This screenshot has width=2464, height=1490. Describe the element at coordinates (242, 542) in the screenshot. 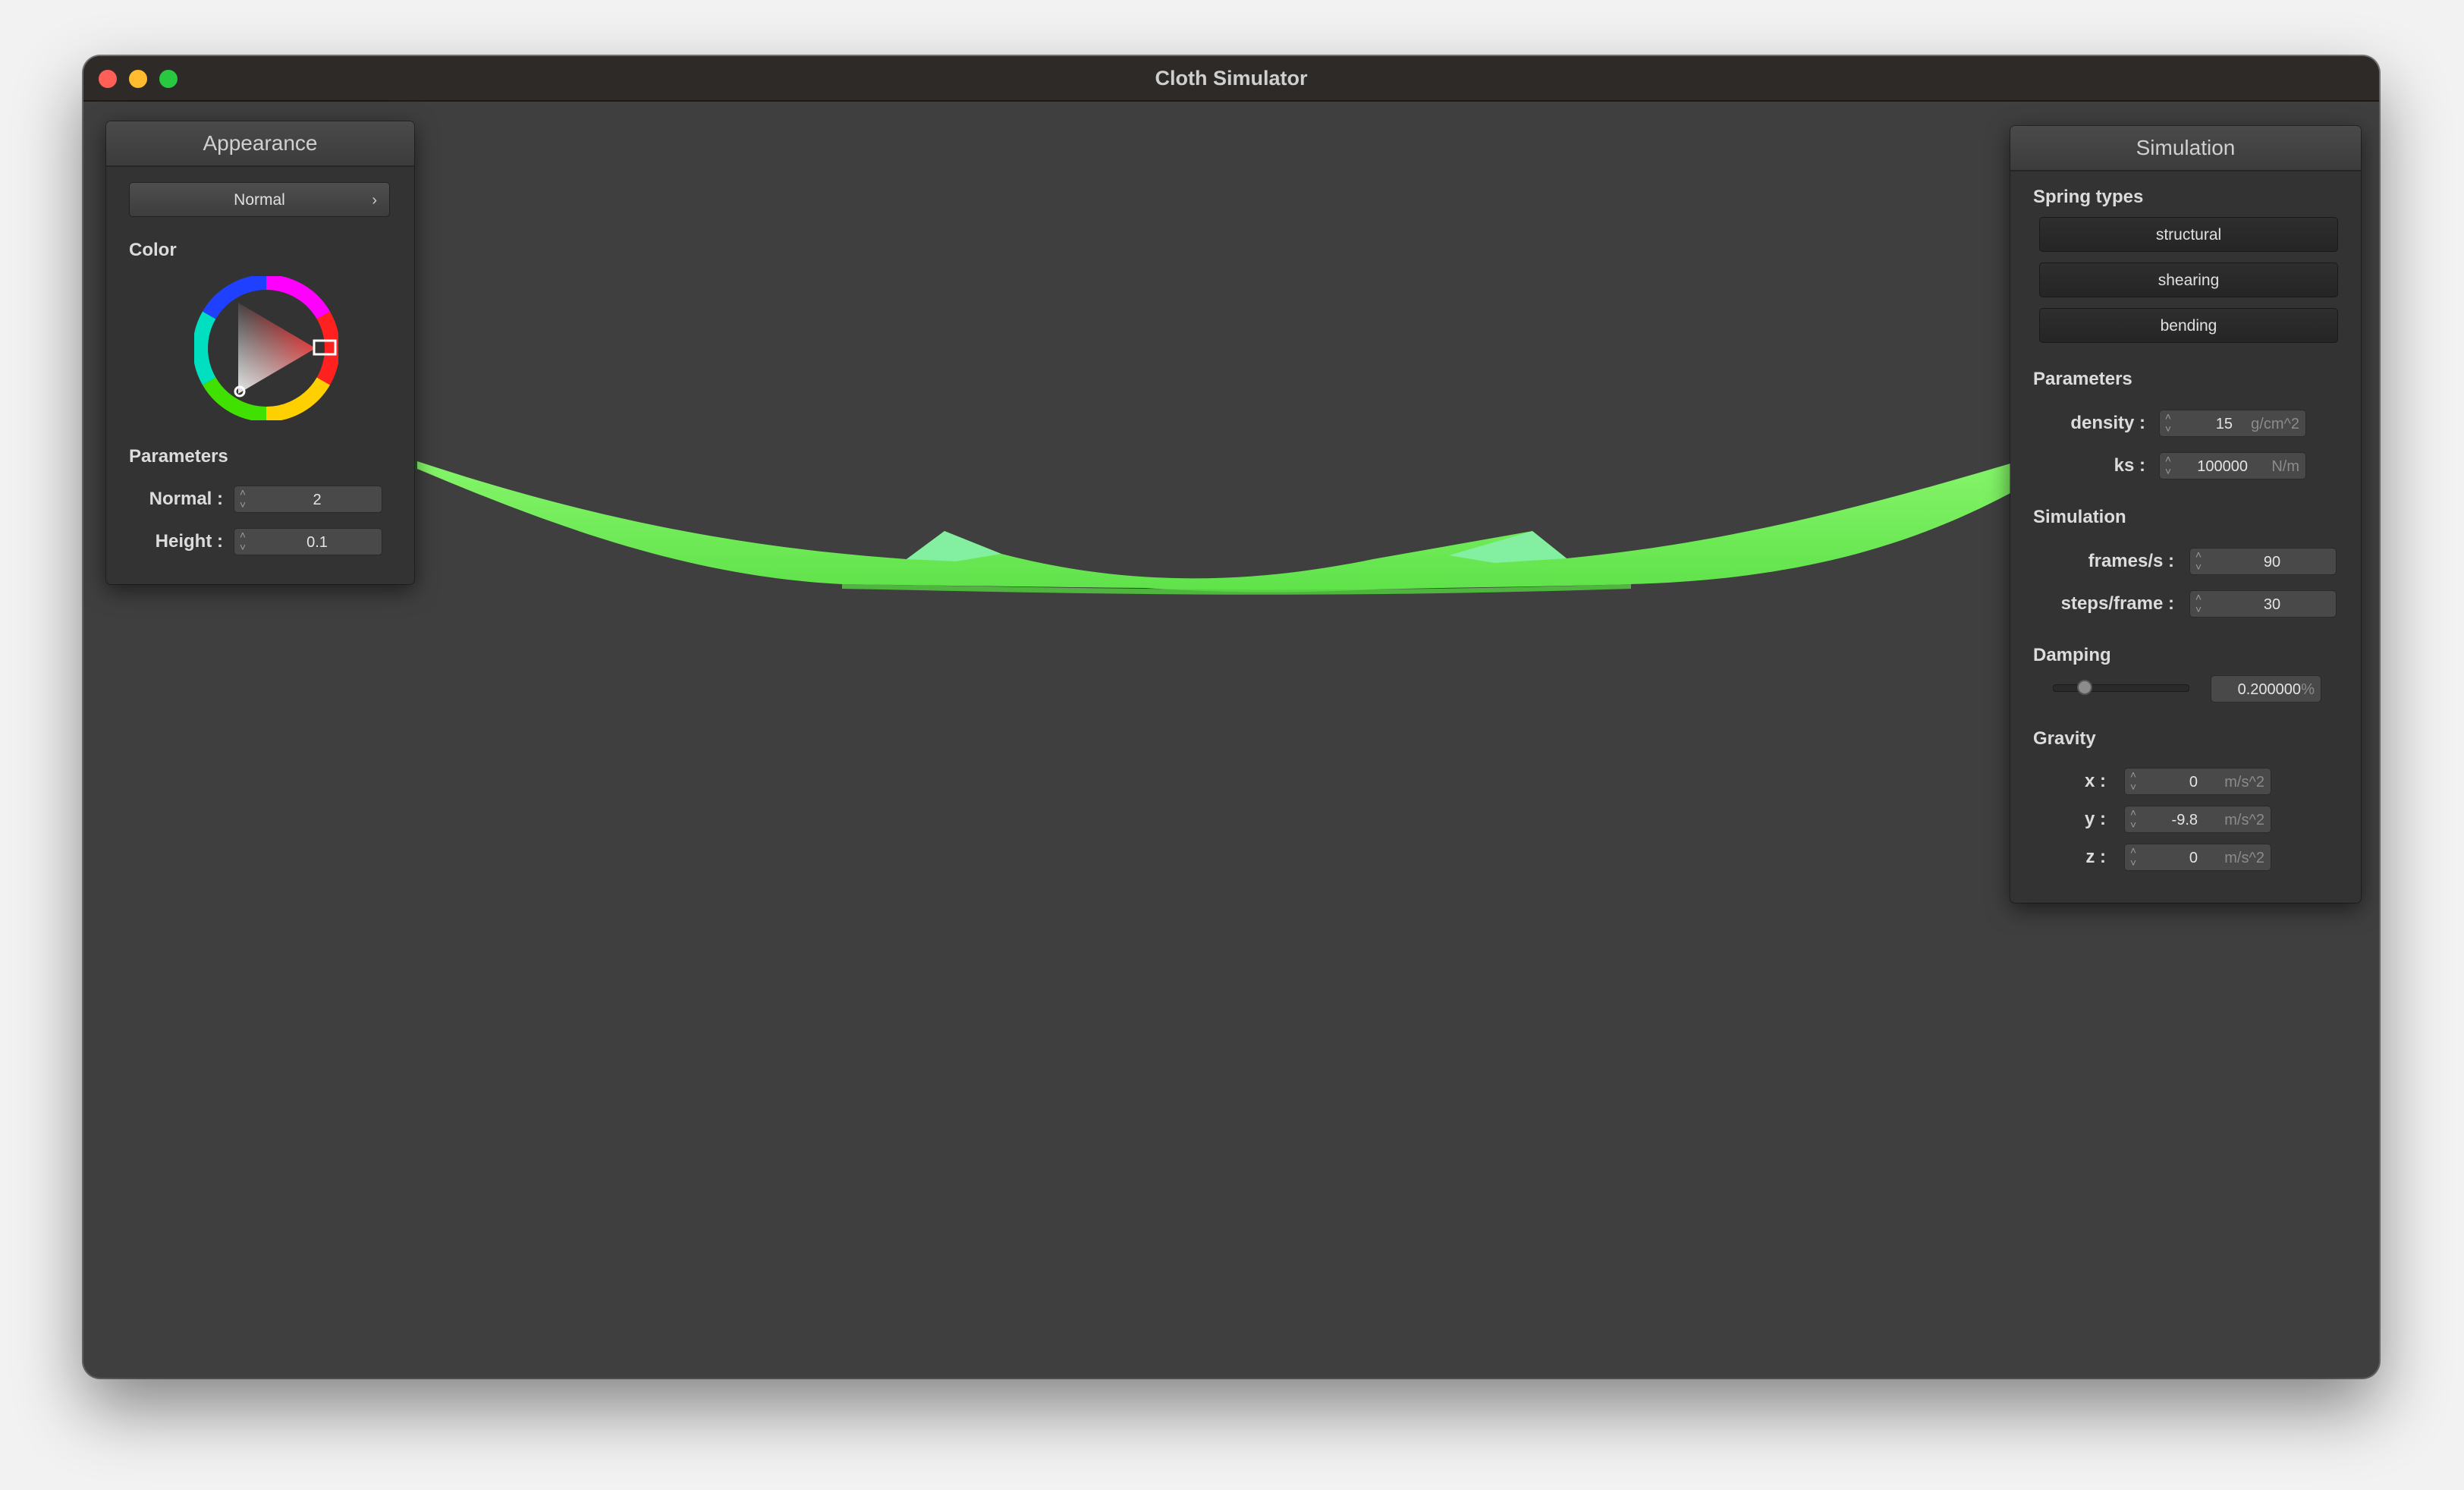

I see `height-stepper: ˄ ˅` at that location.